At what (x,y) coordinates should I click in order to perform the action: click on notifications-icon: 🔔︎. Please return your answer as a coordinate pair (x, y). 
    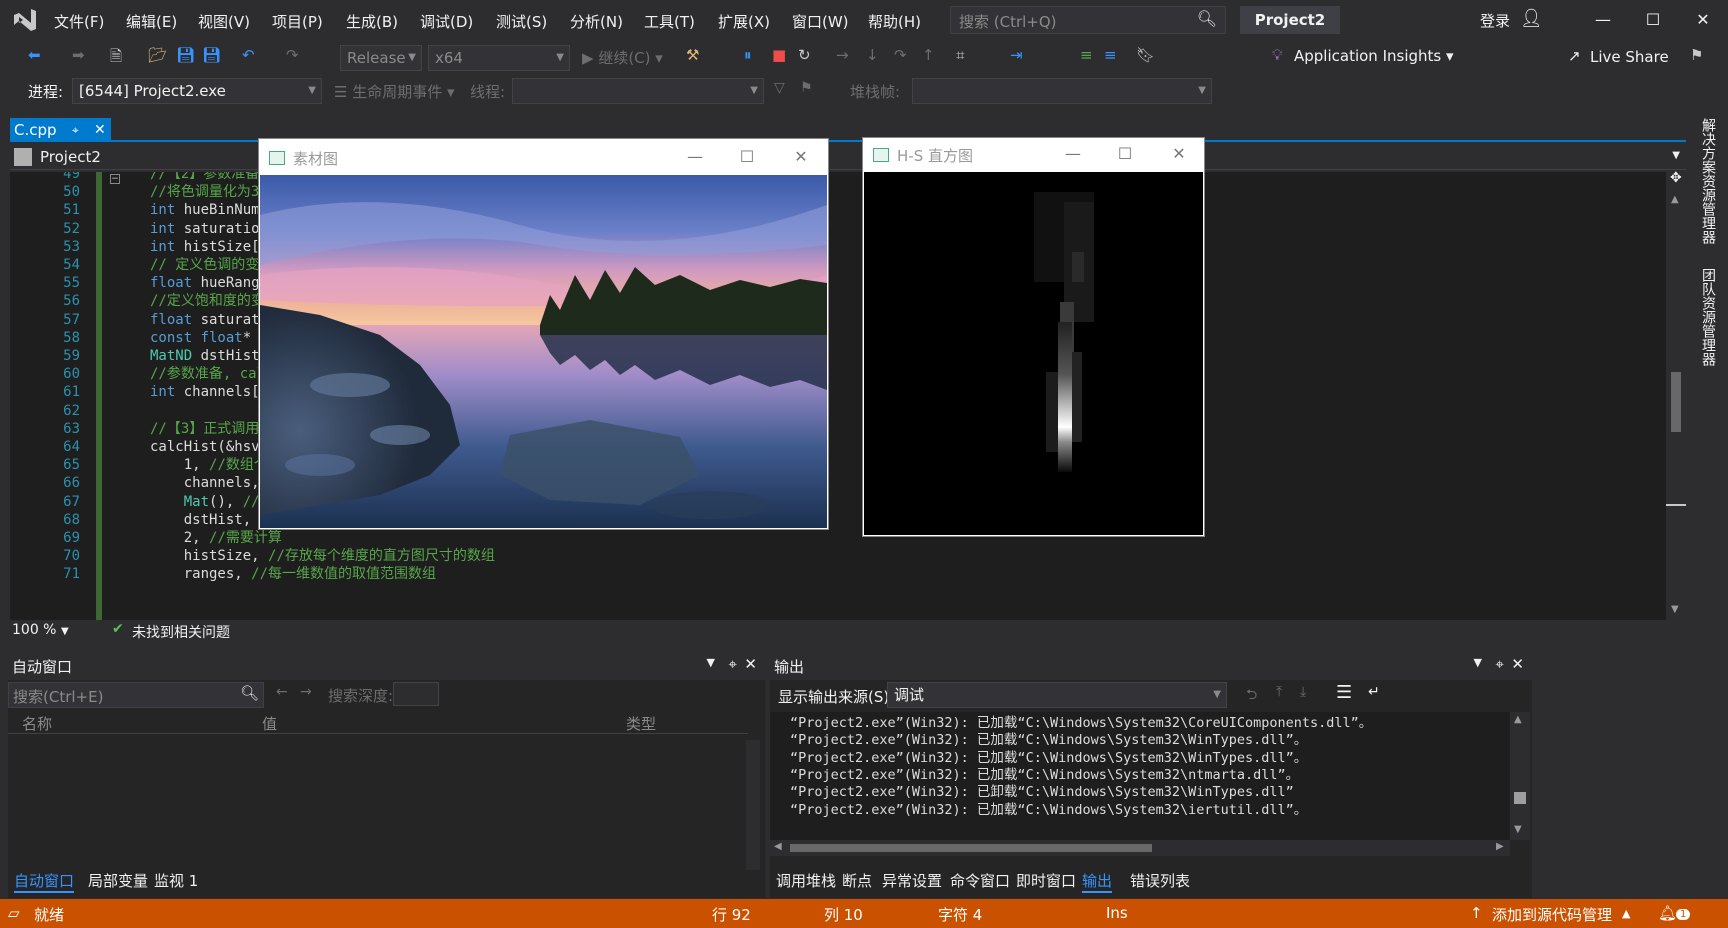
    Looking at the image, I should click on (1667, 913).